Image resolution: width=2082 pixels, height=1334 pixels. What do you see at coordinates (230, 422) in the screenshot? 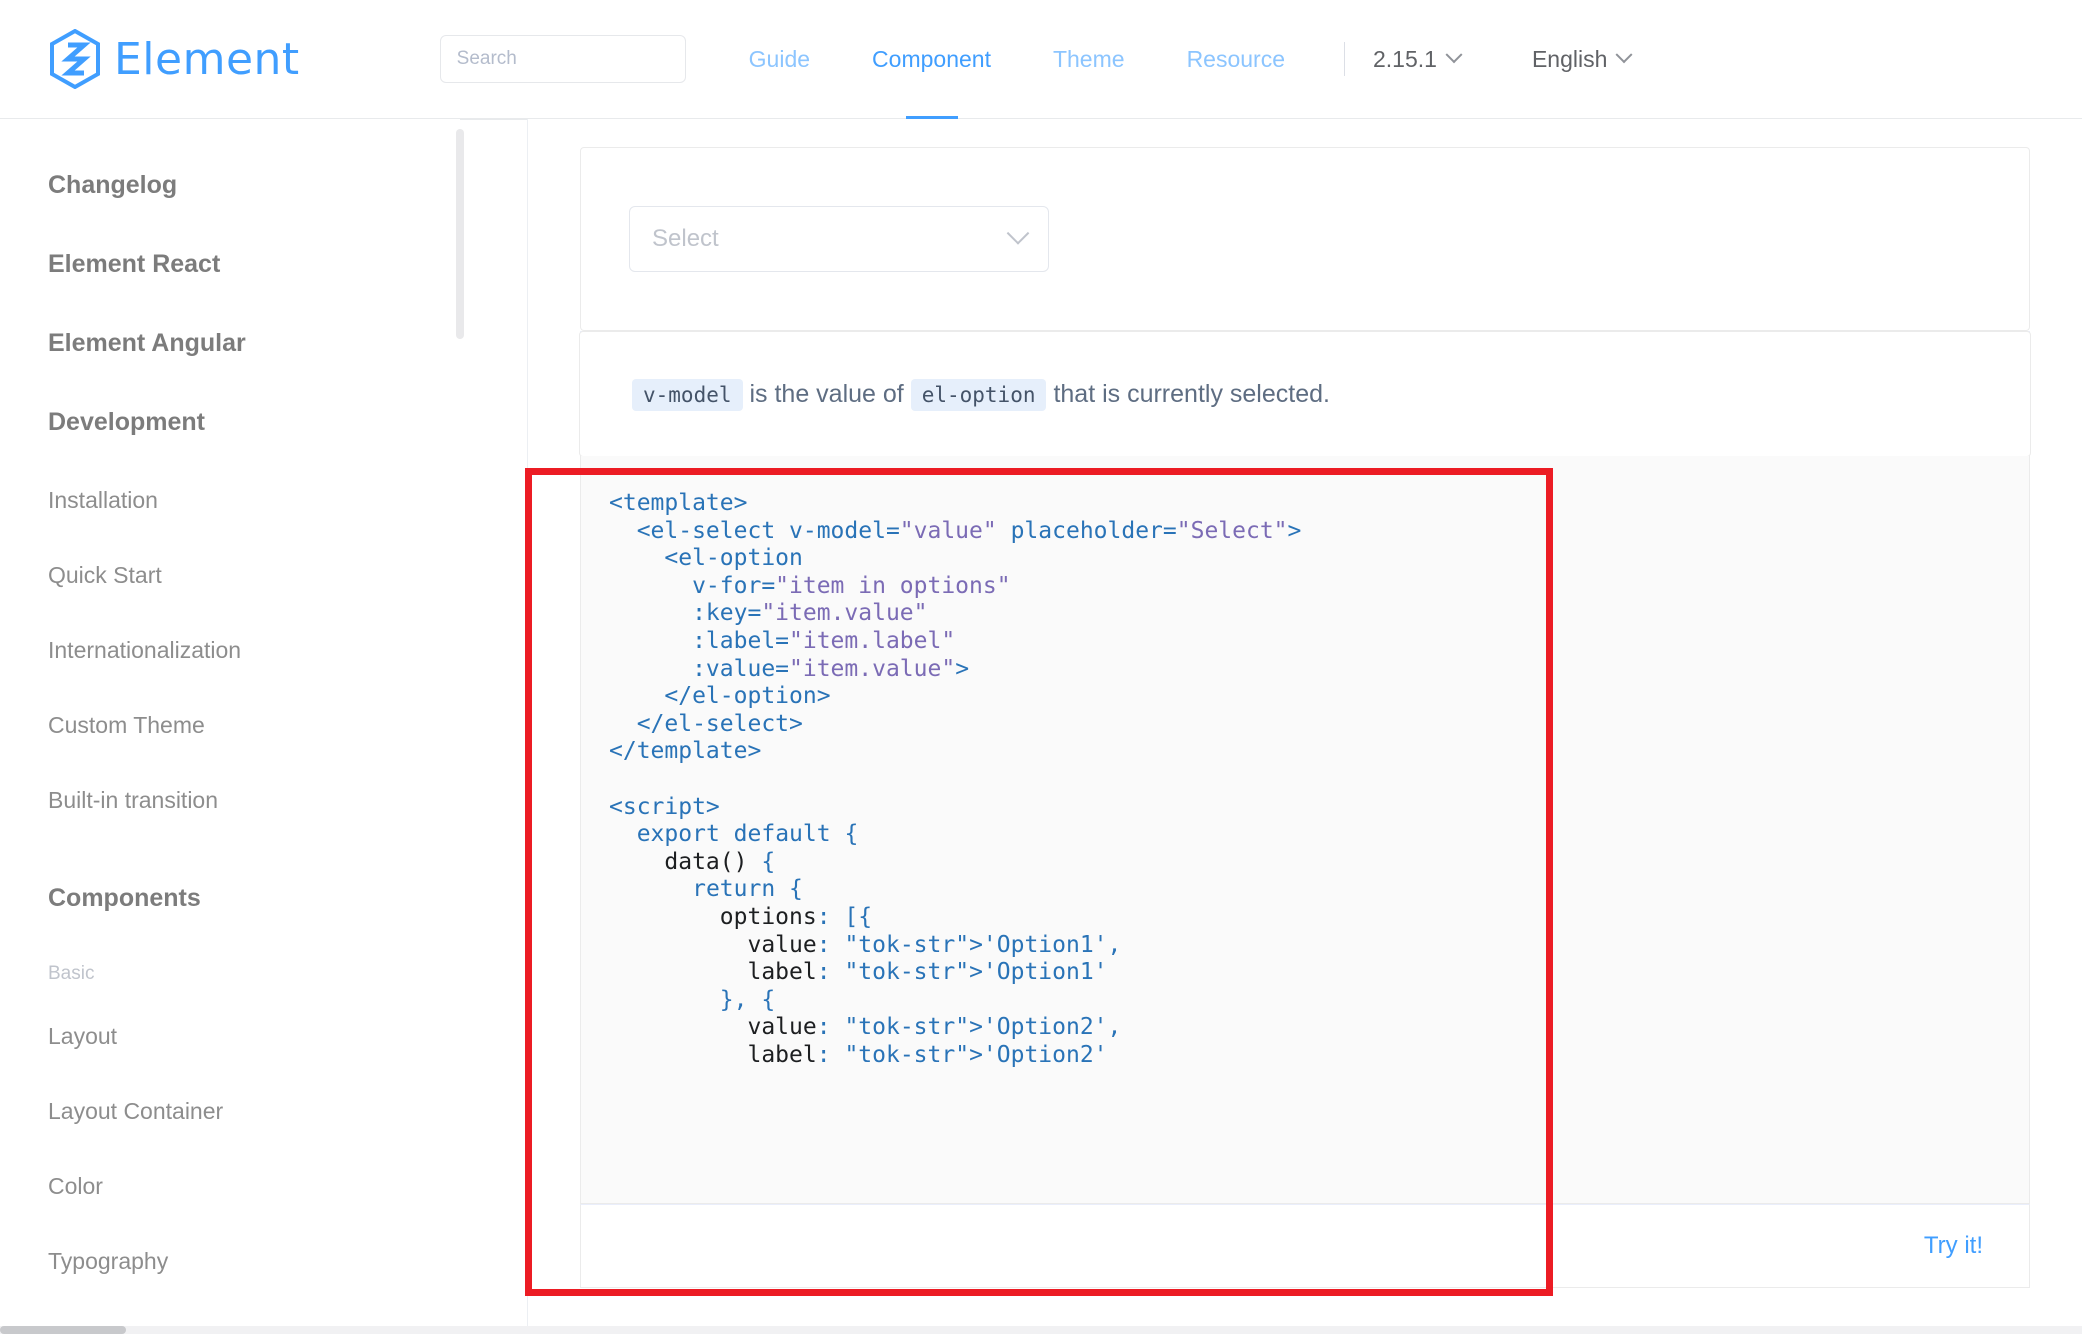
I see `sidebar-item-development: Development` at bounding box center [230, 422].